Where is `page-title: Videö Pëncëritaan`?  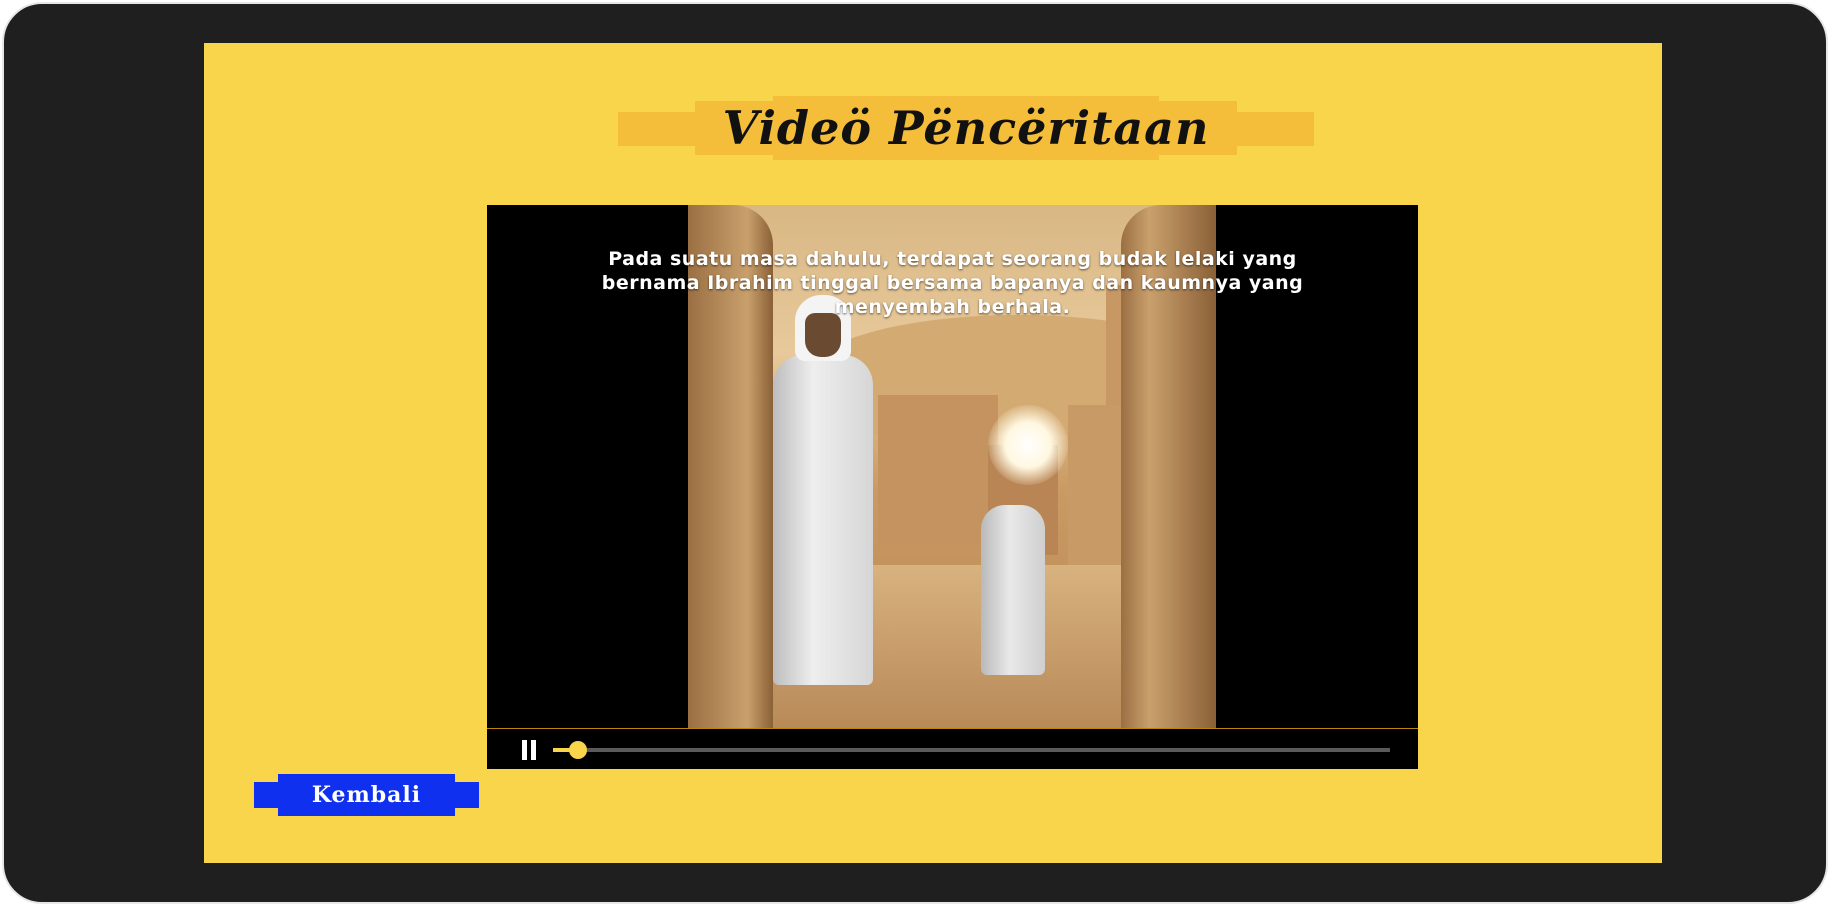
page-title: Videö Pëncëritaan is located at coordinates (966, 128).